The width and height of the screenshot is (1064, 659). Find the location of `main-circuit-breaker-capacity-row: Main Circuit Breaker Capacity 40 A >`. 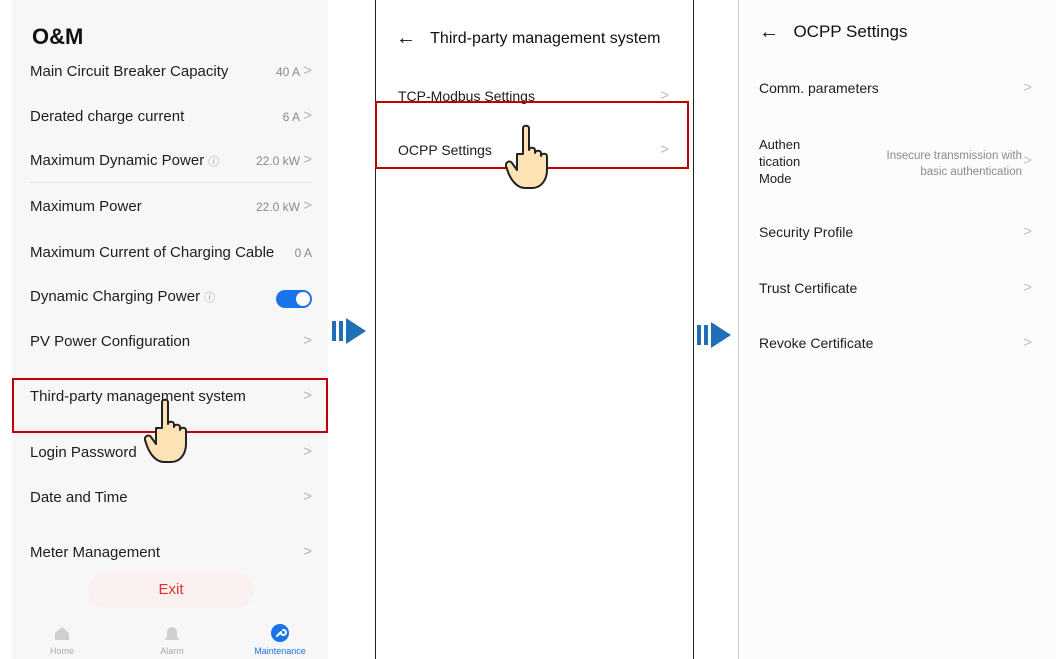

main-circuit-breaker-capacity-row: Main Circuit Breaker Capacity 40 A > is located at coordinates (170, 73).